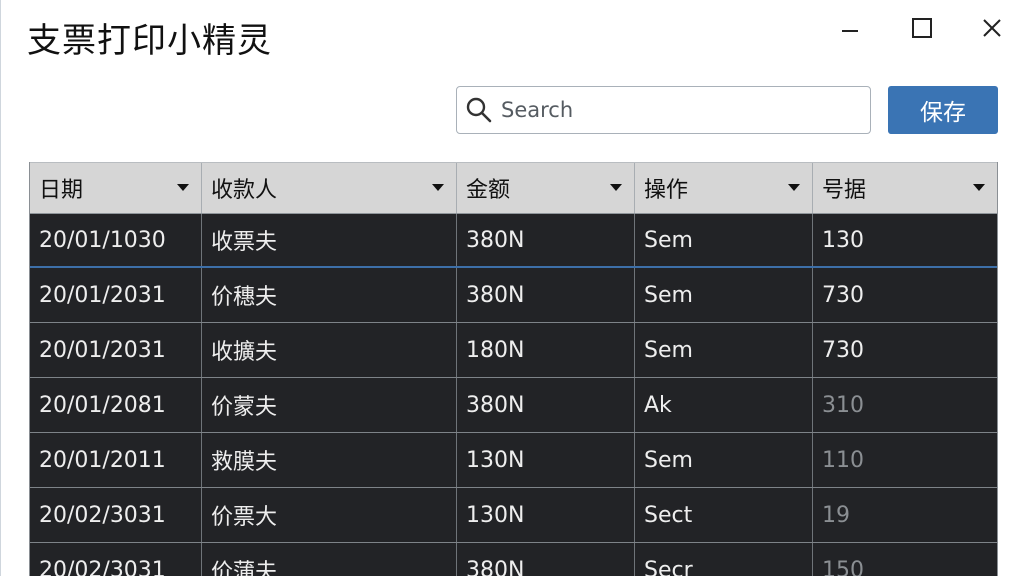  What do you see at coordinates (149, 41) in the screenshot?
I see `window-title: 支票打印小精灵` at bounding box center [149, 41].